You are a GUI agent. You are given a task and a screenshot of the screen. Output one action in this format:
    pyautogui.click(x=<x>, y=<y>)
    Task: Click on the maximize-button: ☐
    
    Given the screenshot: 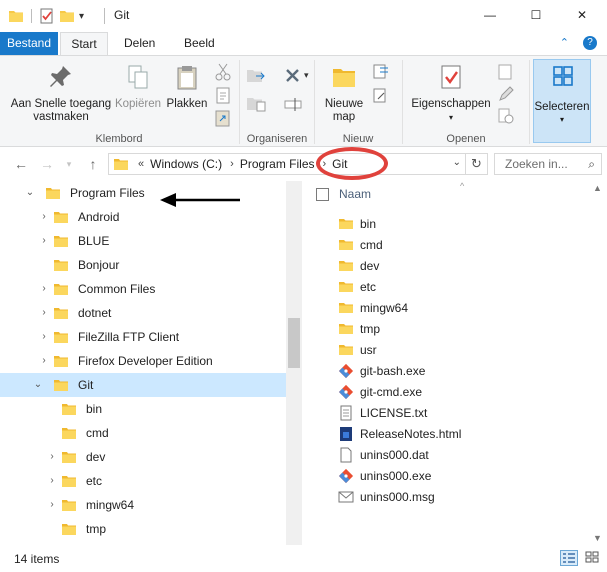 What is the action you would take?
    pyautogui.click(x=536, y=15)
    